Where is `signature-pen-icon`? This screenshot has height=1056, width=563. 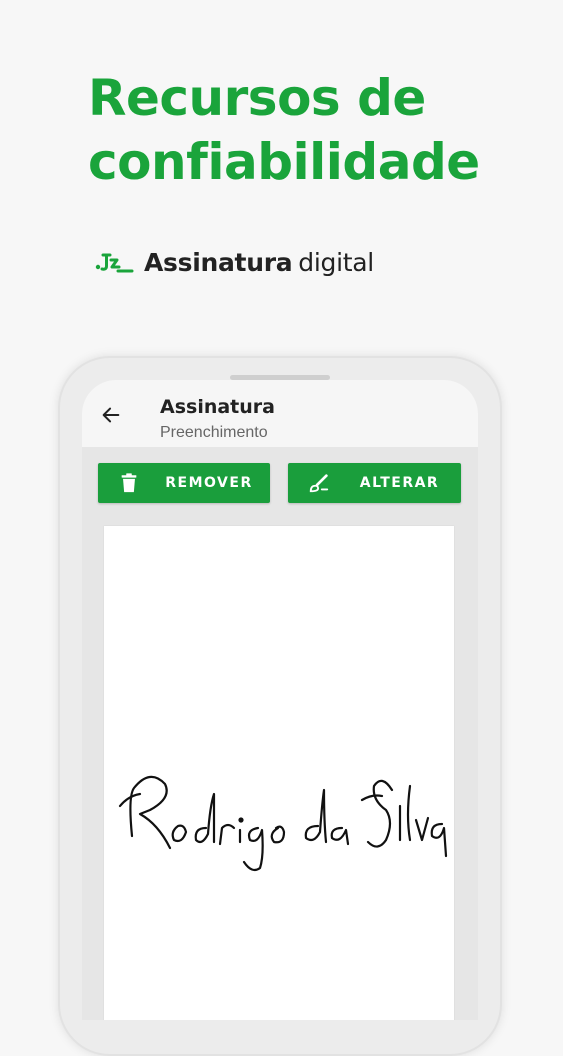 signature-pen-icon is located at coordinates (114, 263).